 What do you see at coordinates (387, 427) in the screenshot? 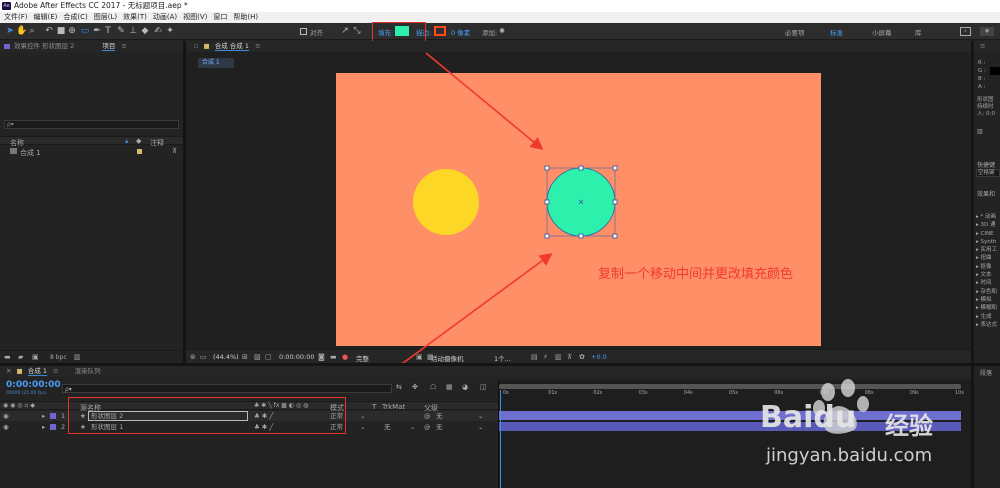
I see `layer-trkmat: 无` at bounding box center [387, 427].